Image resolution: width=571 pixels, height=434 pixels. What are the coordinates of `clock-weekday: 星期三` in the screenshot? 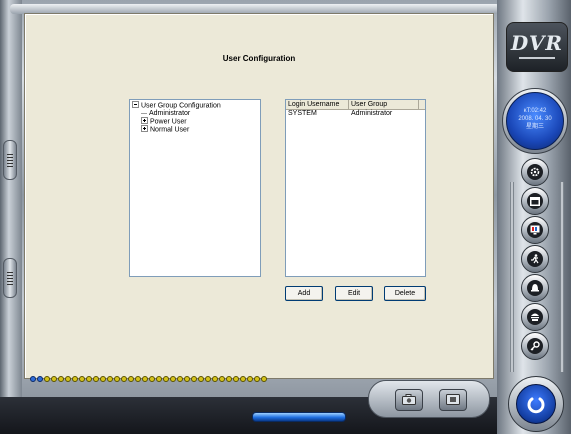 It's located at (534, 127).